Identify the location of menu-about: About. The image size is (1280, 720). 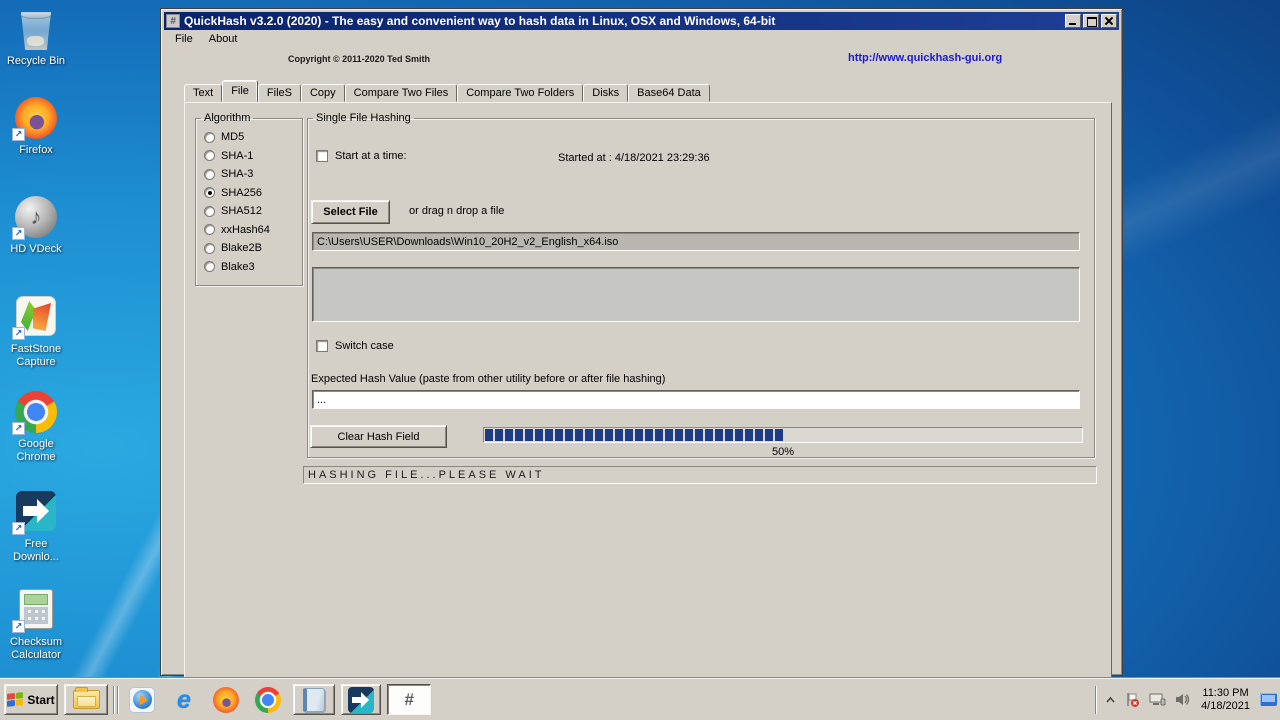
(223, 39).